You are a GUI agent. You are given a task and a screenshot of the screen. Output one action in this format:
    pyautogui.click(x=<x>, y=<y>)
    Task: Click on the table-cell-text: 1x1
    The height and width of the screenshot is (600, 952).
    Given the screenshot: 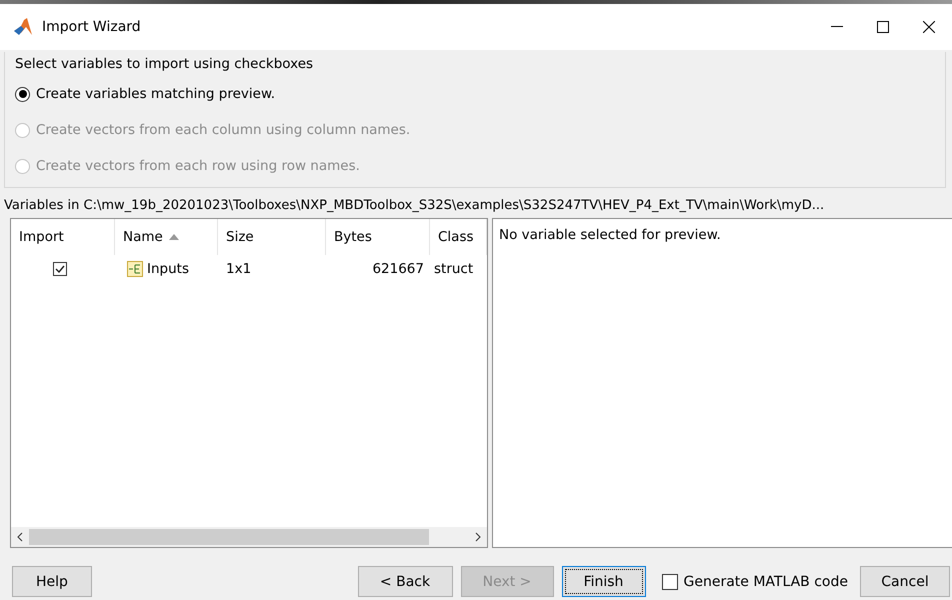 What is the action you would take?
    pyautogui.click(x=238, y=269)
    